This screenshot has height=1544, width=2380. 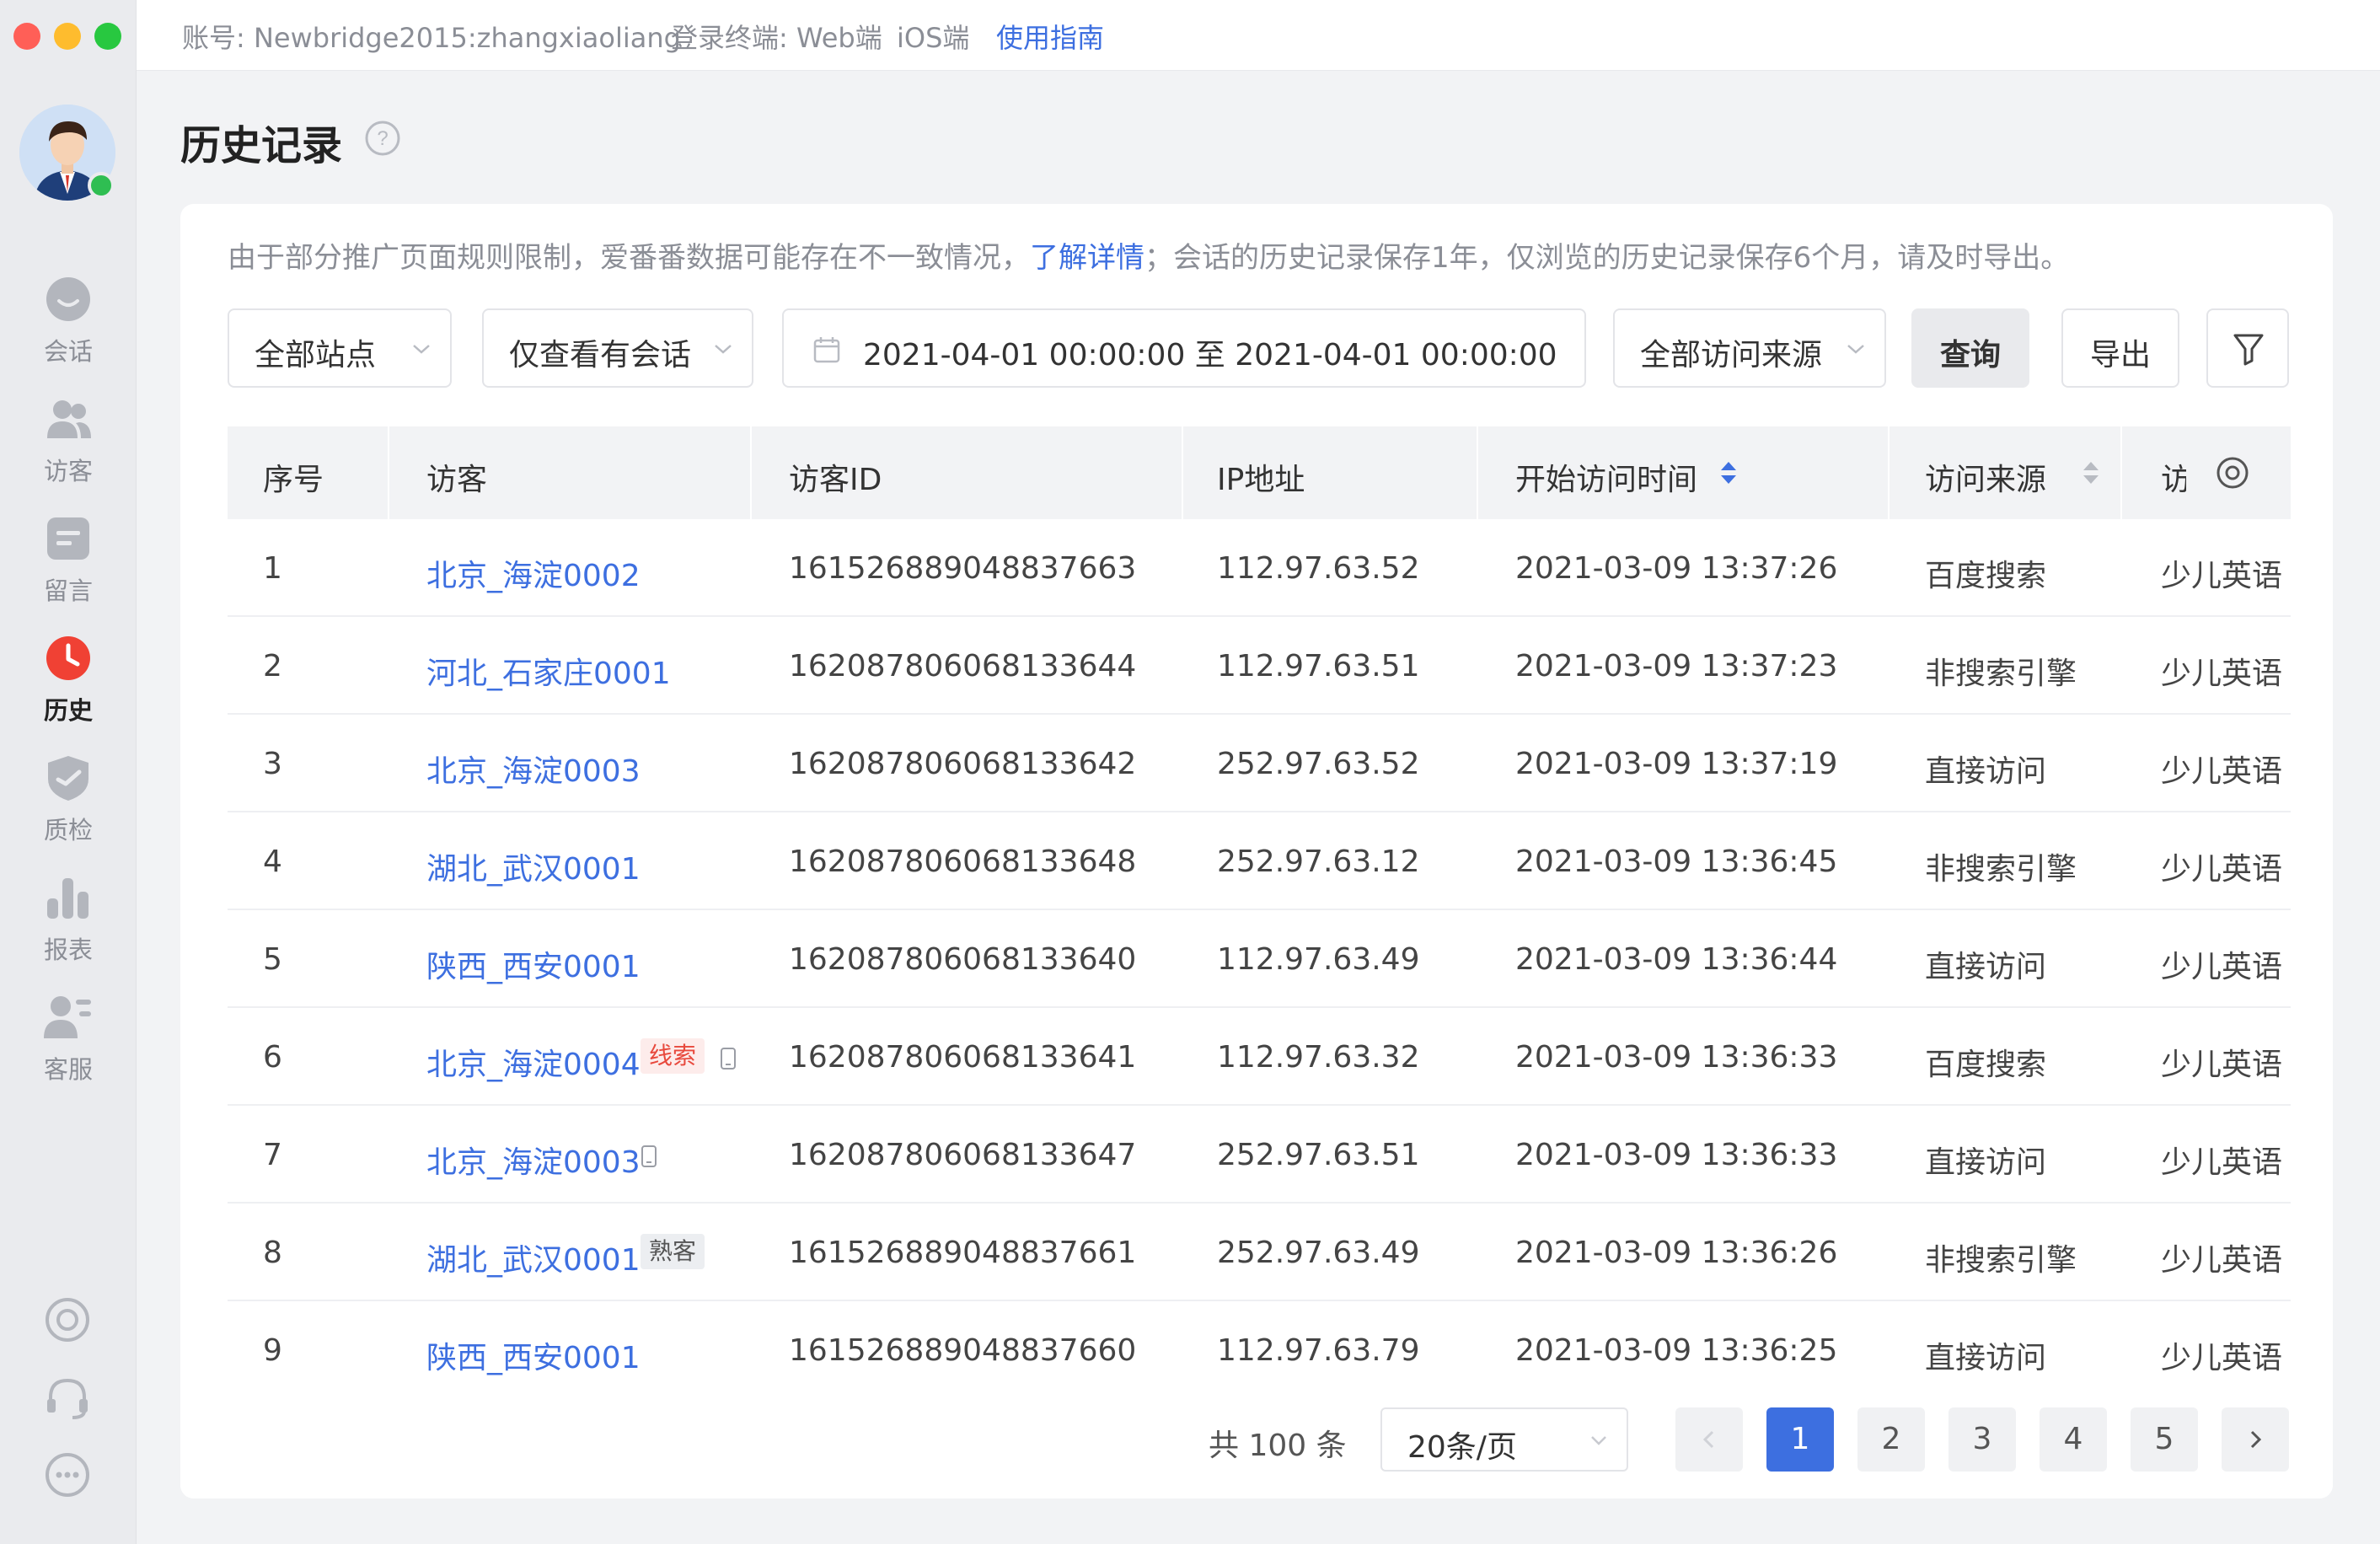 What do you see at coordinates (67, 1397) in the screenshot?
I see `headset-icon` at bounding box center [67, 1397].